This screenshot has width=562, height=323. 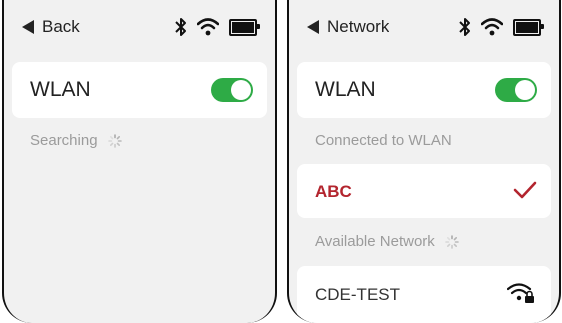 What do you see at coordinates (525, 190) in the screenshot?
I see `checkmark-icon` at bounding box center [525, 190].